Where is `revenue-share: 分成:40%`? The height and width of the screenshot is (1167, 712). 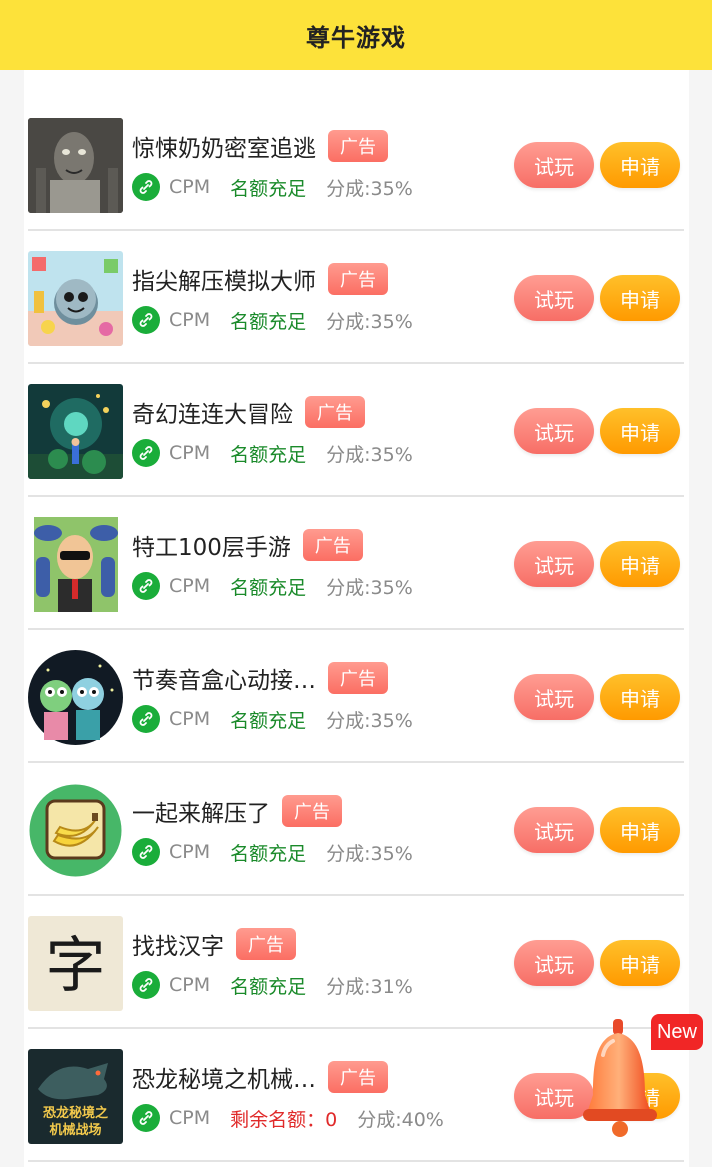
revenue-share: 分成:40% is located at coordinates (400, 1119).